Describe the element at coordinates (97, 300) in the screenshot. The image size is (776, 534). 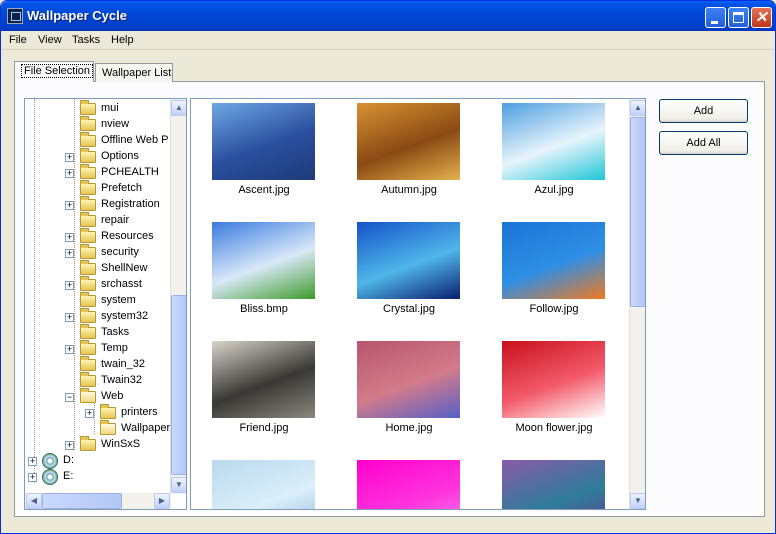
I see `tree-item: system` at that location.